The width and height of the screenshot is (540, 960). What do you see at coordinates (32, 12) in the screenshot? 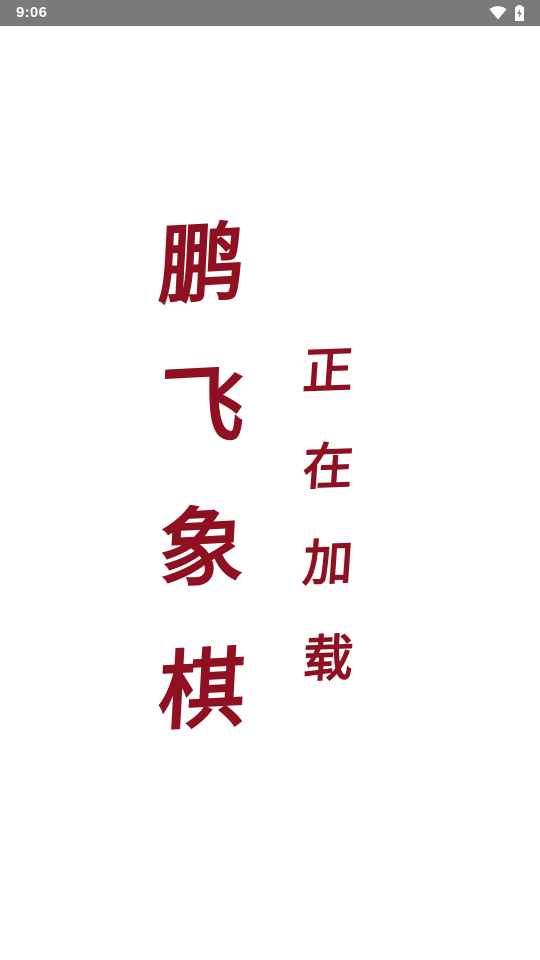
I see `status-time: 9:06` at bounding box center [32, 12].